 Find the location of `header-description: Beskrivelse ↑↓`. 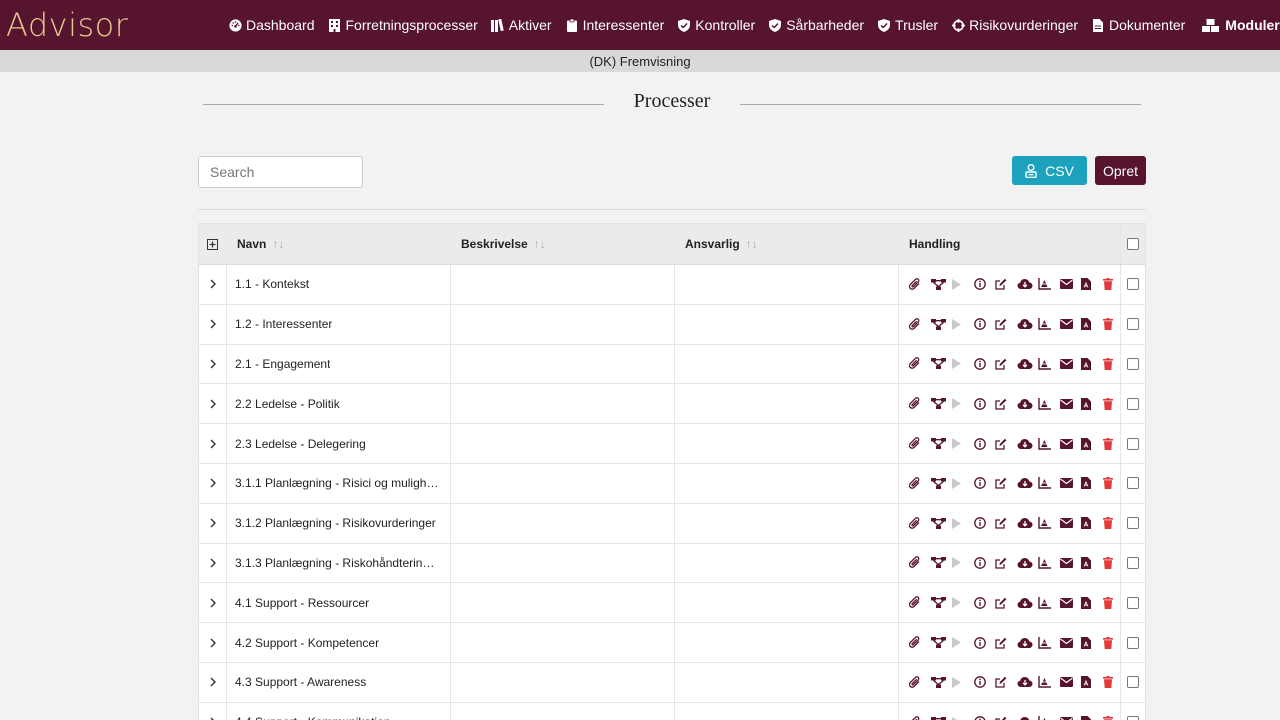

header-description: Beskrivelse ↑↓ is located at coordinates (563, 244).